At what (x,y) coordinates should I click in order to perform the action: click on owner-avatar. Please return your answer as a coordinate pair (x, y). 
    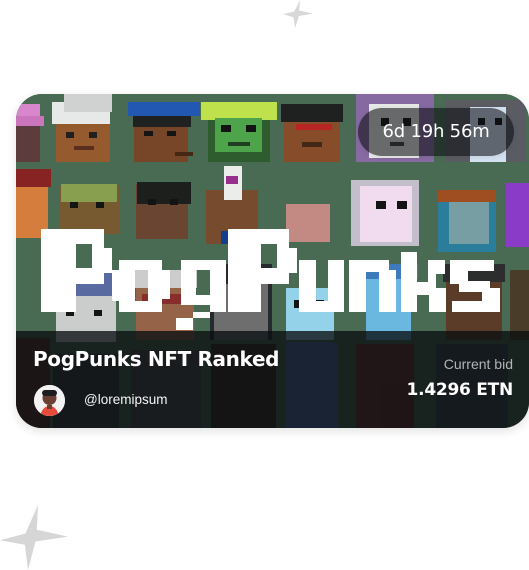
    Looking at the image, I should click on (49, 400).